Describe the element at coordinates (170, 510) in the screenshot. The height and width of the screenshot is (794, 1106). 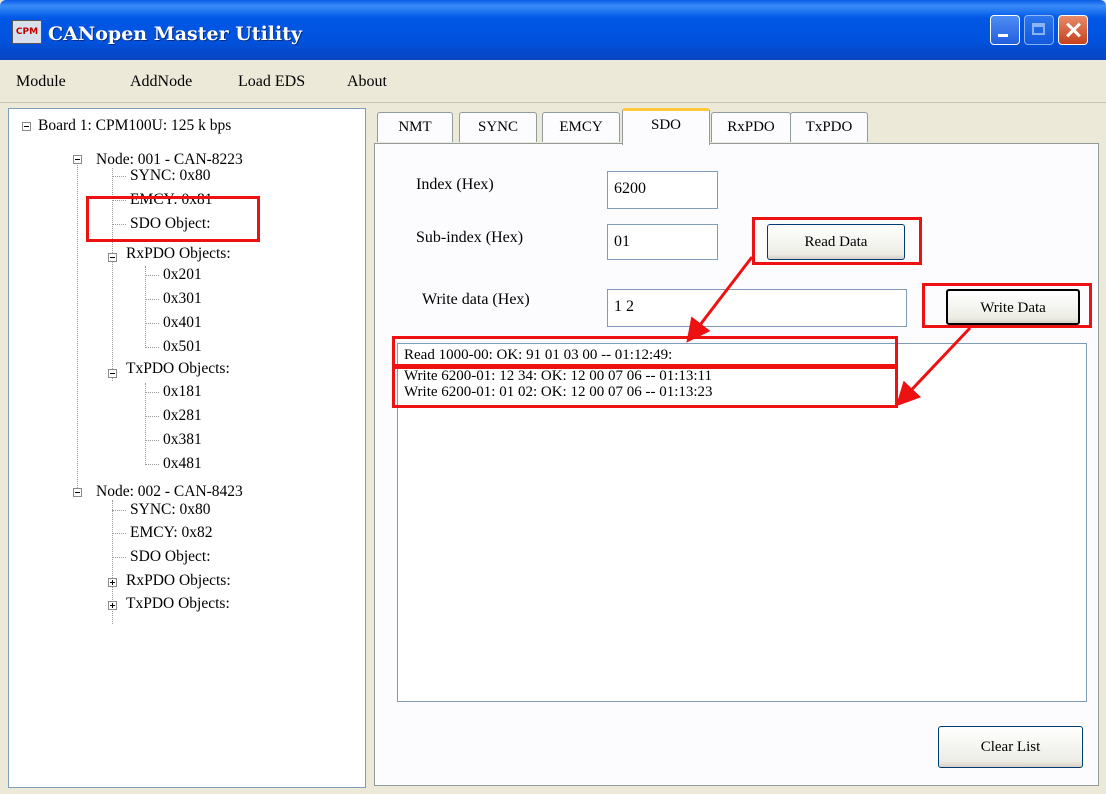
I see `tree-node2-sync: SYNC: 0x80` at that location.